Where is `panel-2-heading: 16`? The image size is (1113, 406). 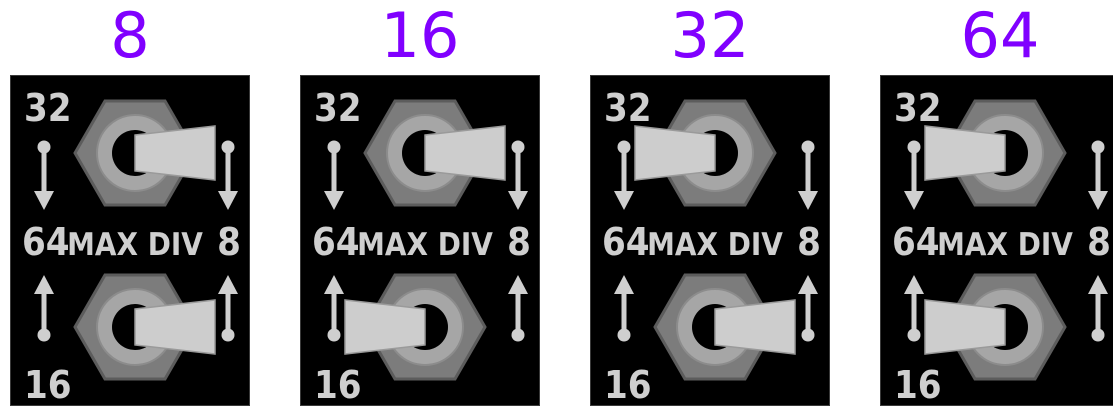 panel-2-heading: 16 is located at coordinates (420, 36).